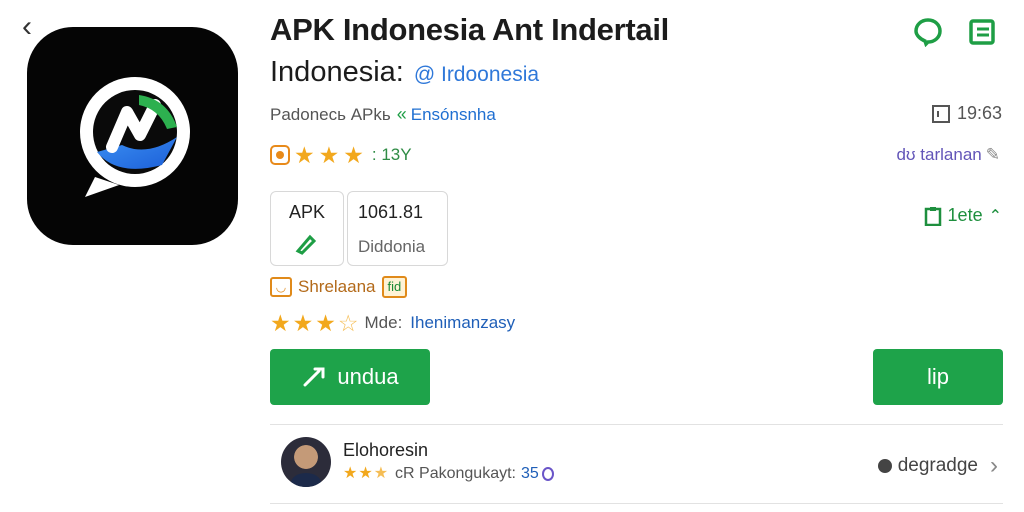 This screenshot has width=1024, height=512. What do you see at coordinates (386, 450) in the screenshot?
I see `reviewer-name: Elohoresin` at bounding box center [386, 450].